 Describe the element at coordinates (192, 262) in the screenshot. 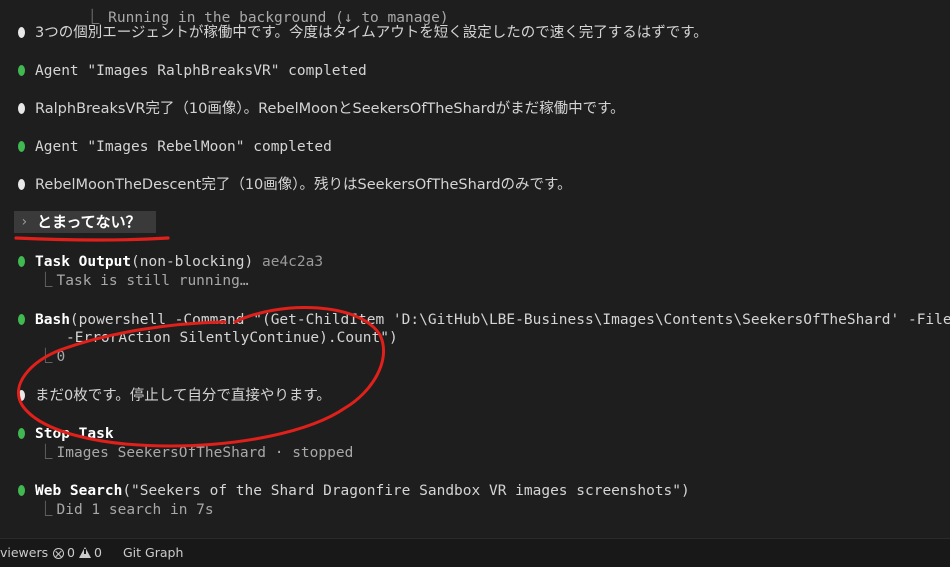

I see `tool-args: (non-blocking)` at that location.